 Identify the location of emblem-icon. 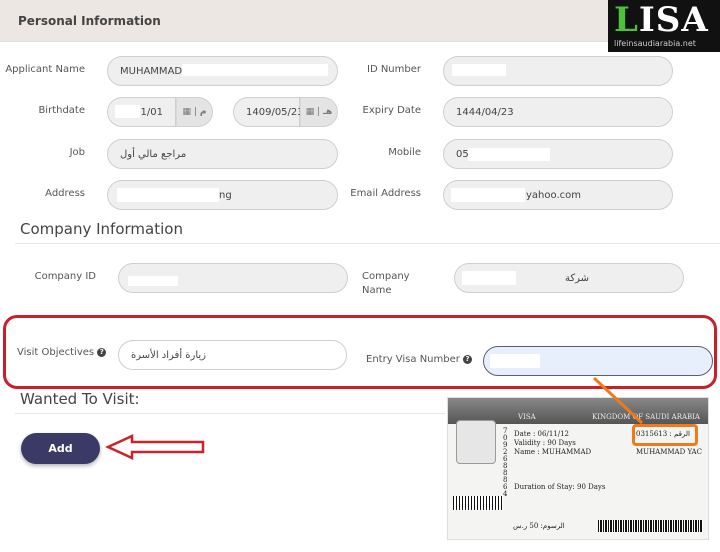
(476, 442).